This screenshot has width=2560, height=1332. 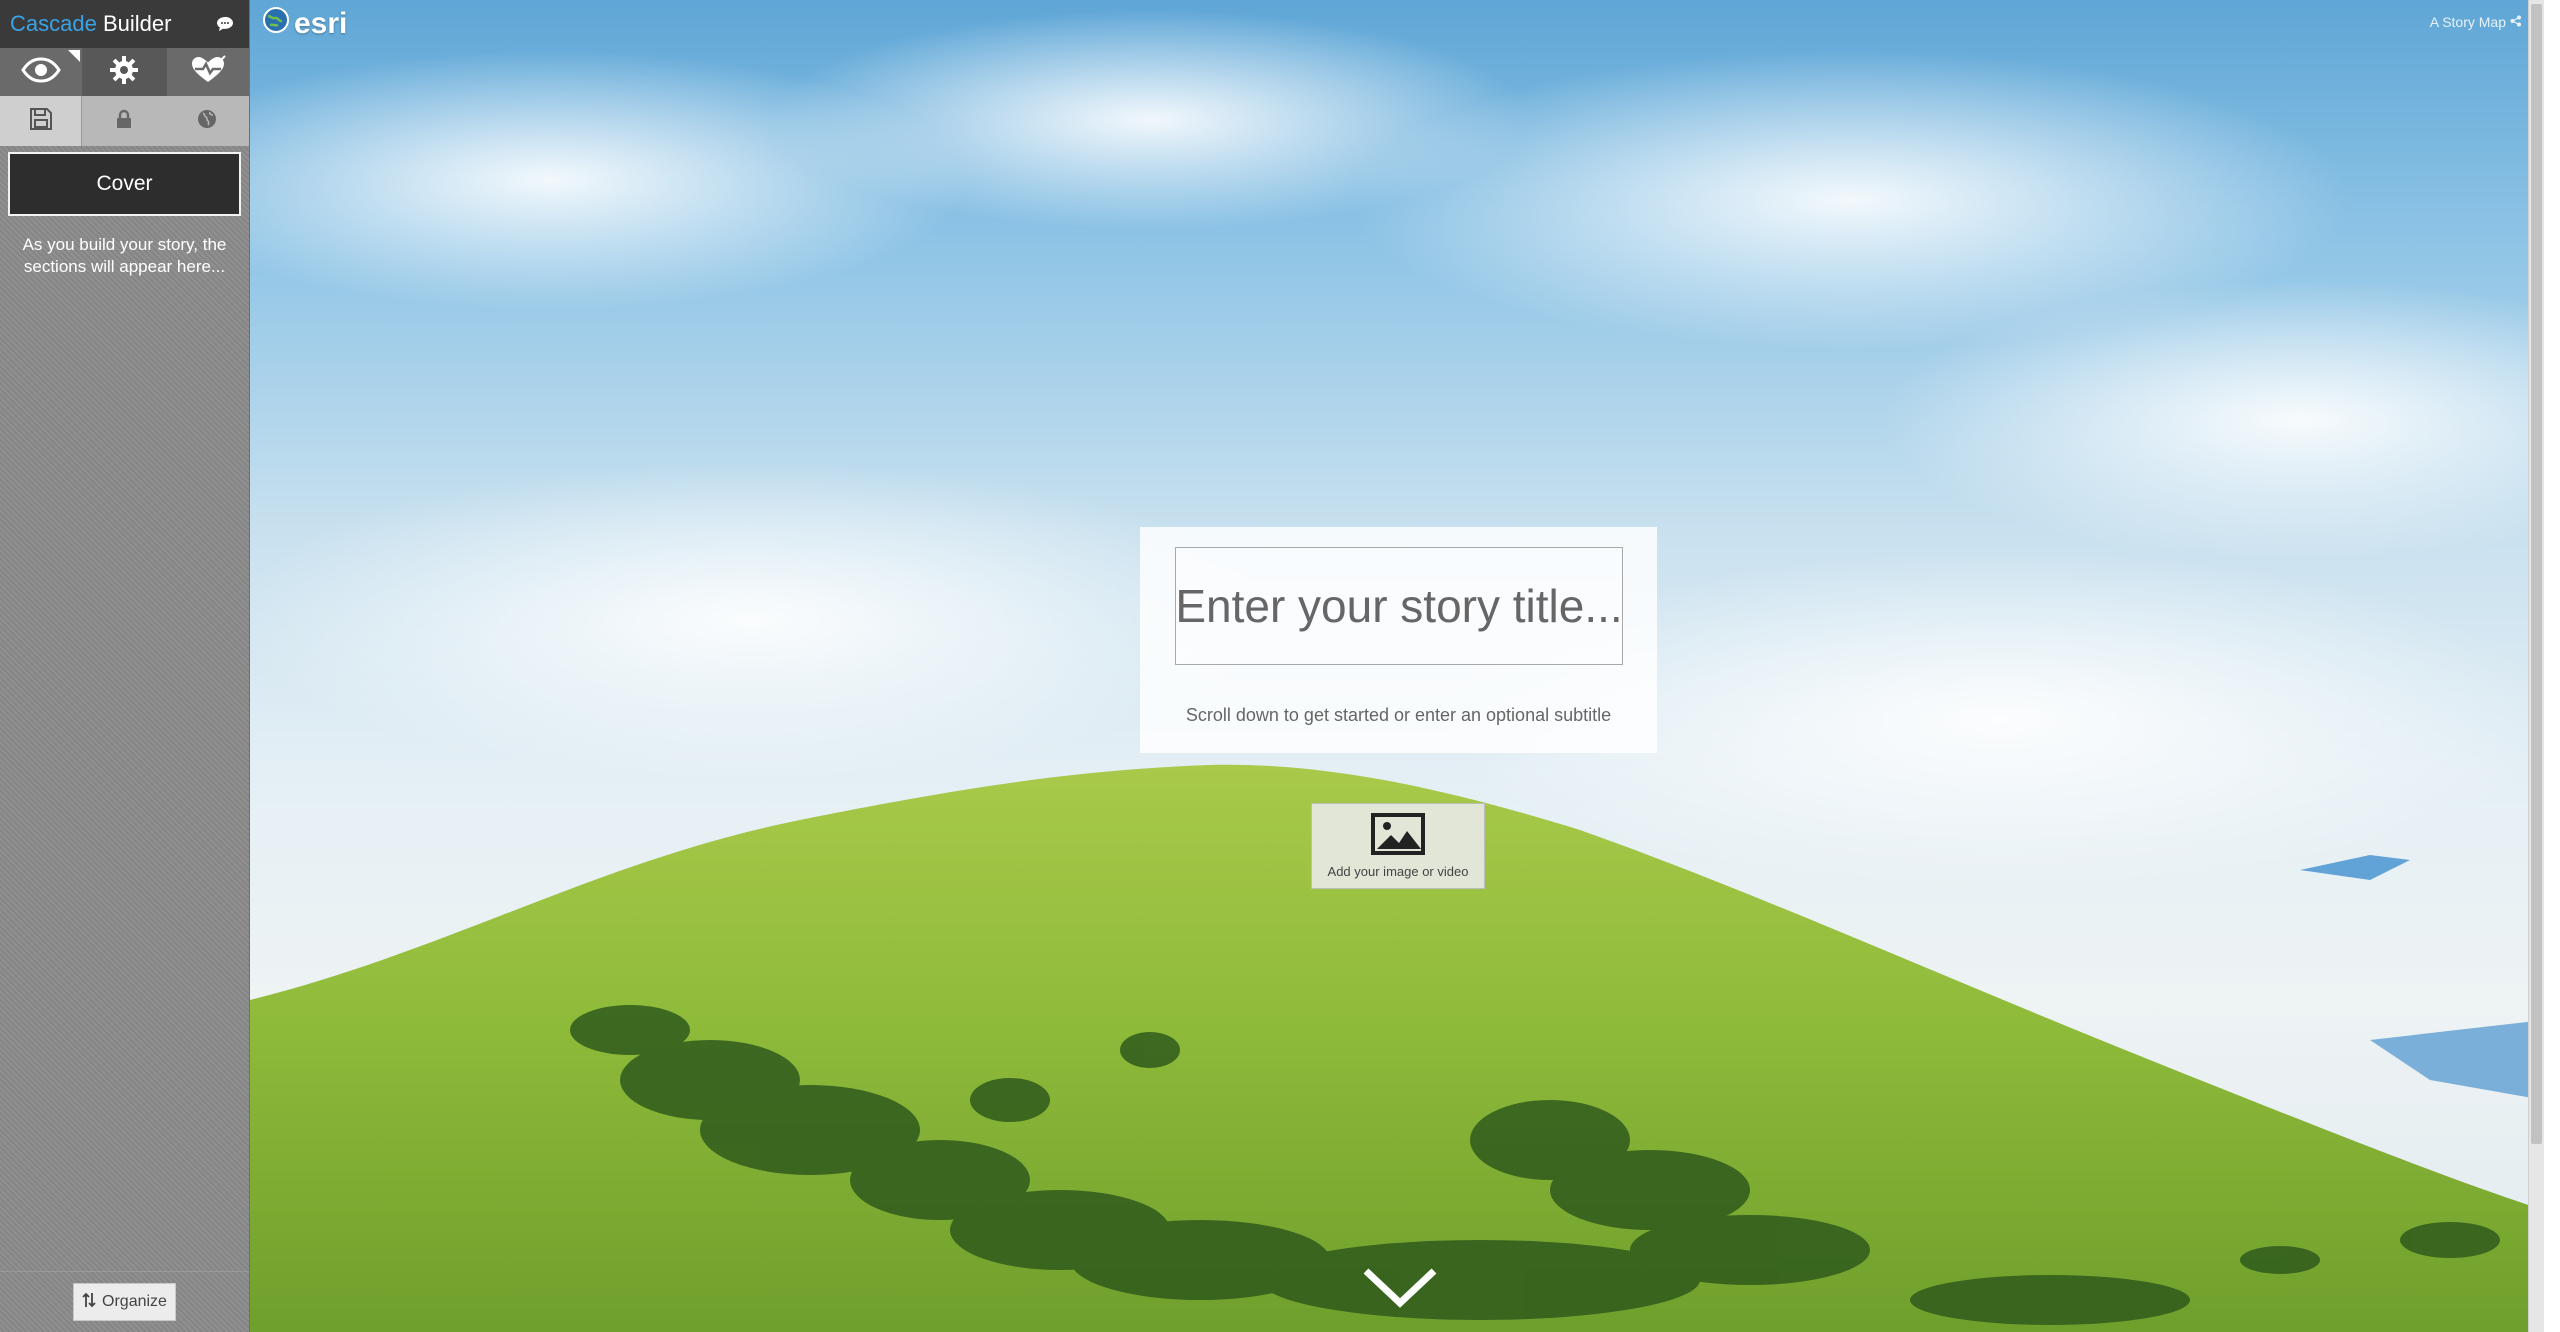 What do you see at coordinates (89, 1302) in the screenshot?
I see `sort-arrows-icon` at bounding box center [89, 1302].